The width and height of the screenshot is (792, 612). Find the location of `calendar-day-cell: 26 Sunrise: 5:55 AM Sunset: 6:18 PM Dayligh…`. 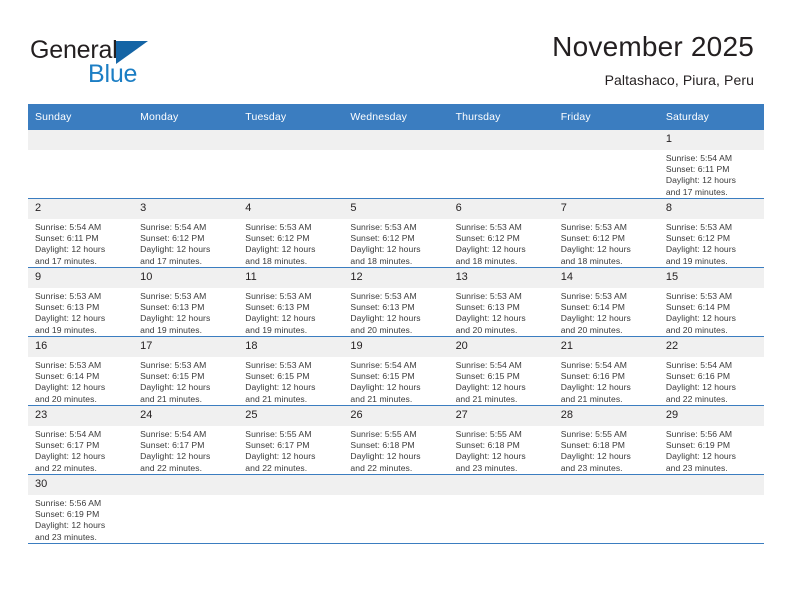

calendar-day-cell: 26 Sunrise: 5:55 AM Sunset: 6:18 PM Dayligh… is located at coordinates (396, 440).